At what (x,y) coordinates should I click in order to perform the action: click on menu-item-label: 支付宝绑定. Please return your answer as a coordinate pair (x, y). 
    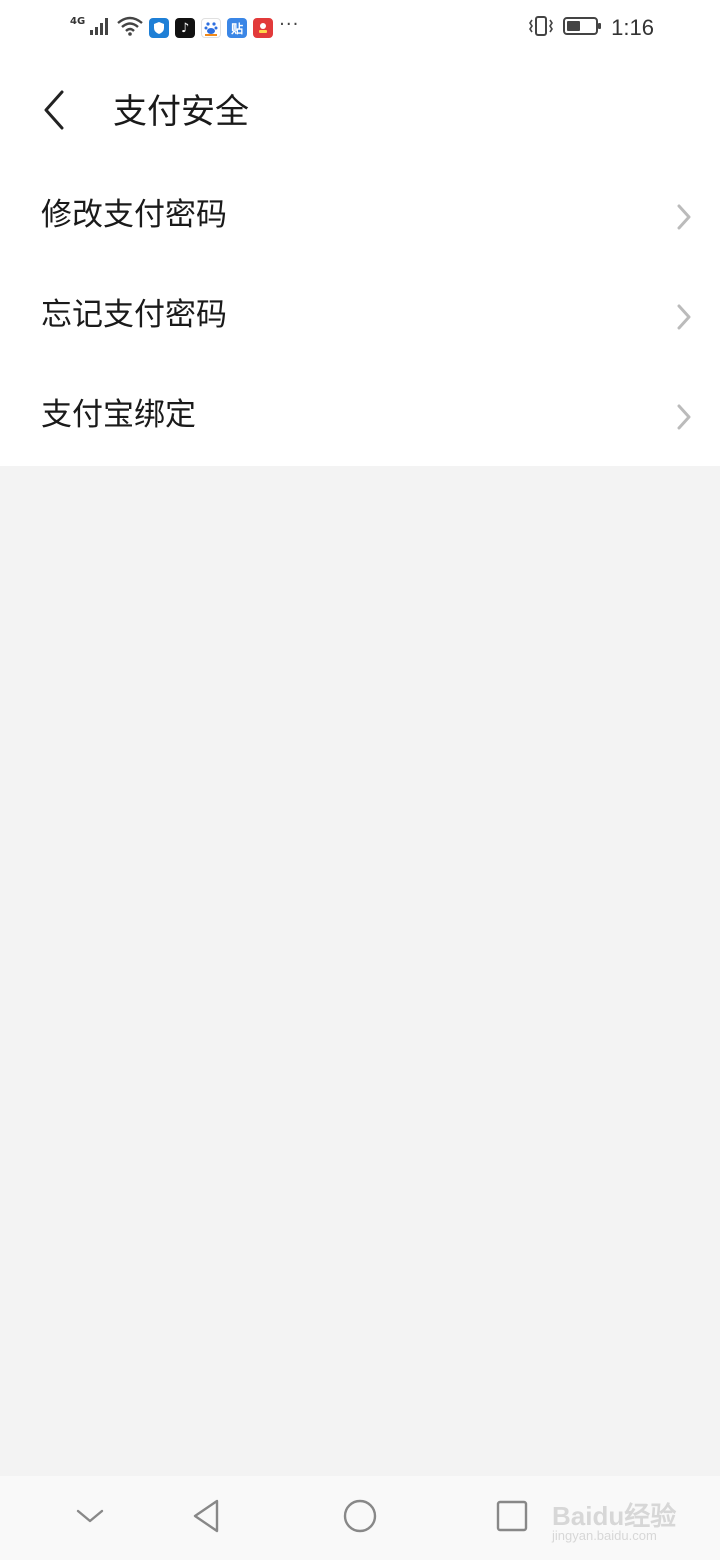
    Looking at the image, I should click on (118, 415).